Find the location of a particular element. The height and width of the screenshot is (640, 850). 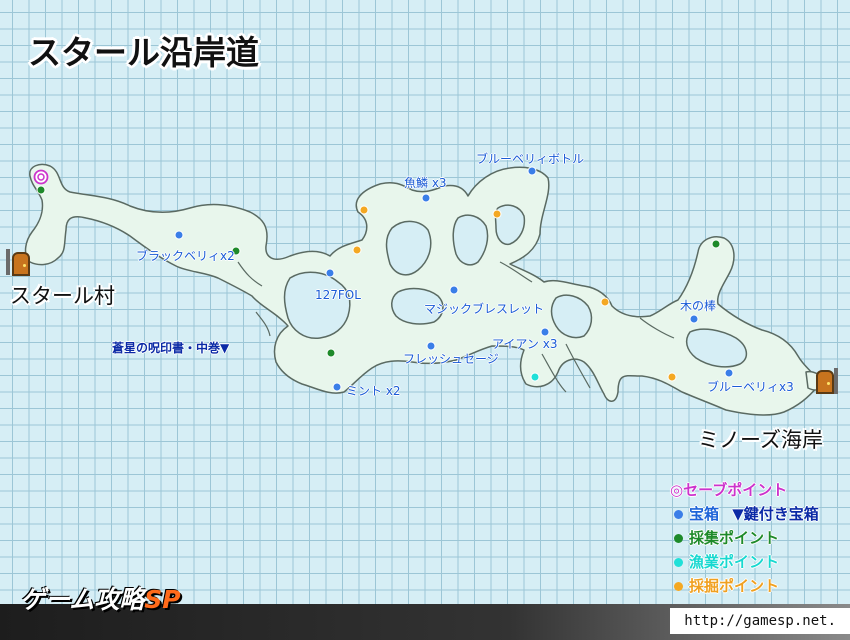

item-label: 127FOL is located at coordinates (338, 295).